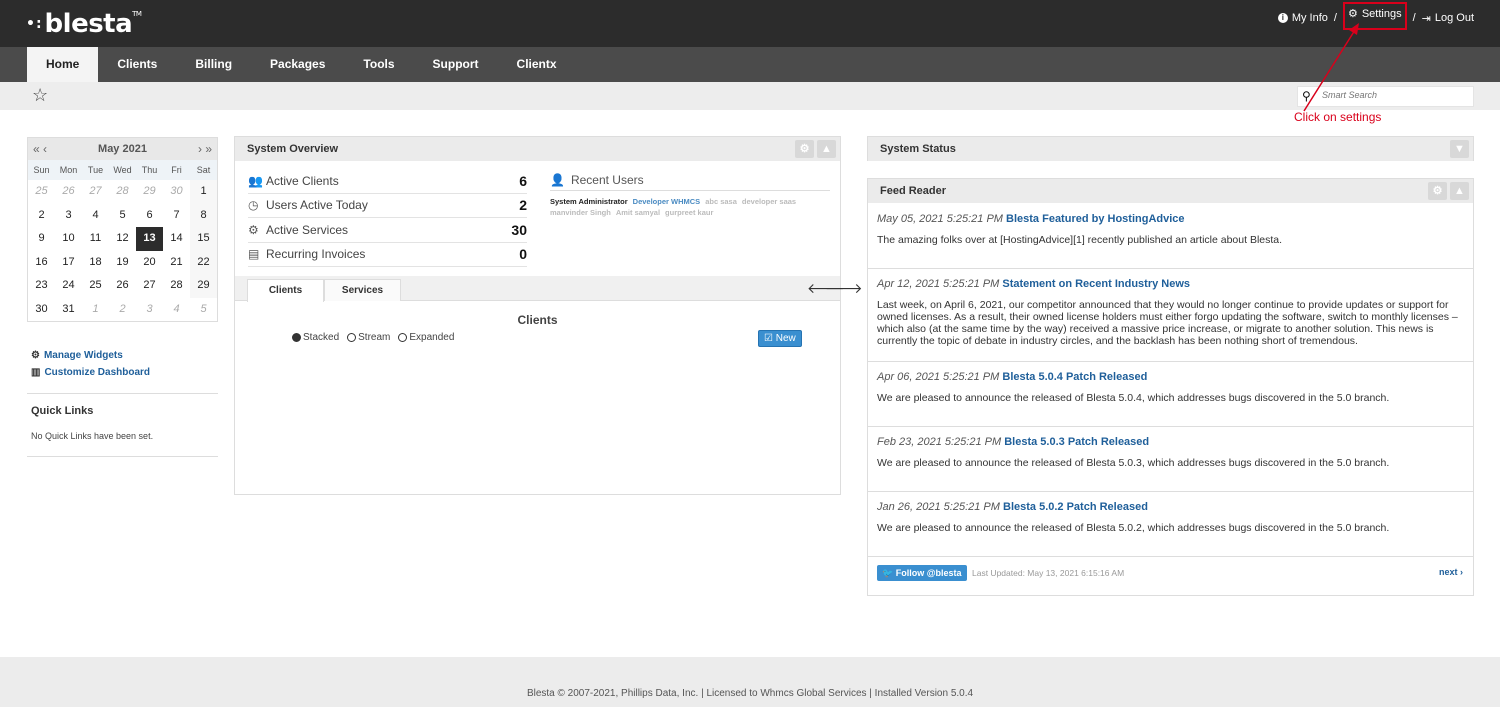 Image resolution: width=1500 pixels, height=707 pixels. Describe the element at coordinates (176, 216) in the screenshot. I see `calendar-day: 7` at that location.